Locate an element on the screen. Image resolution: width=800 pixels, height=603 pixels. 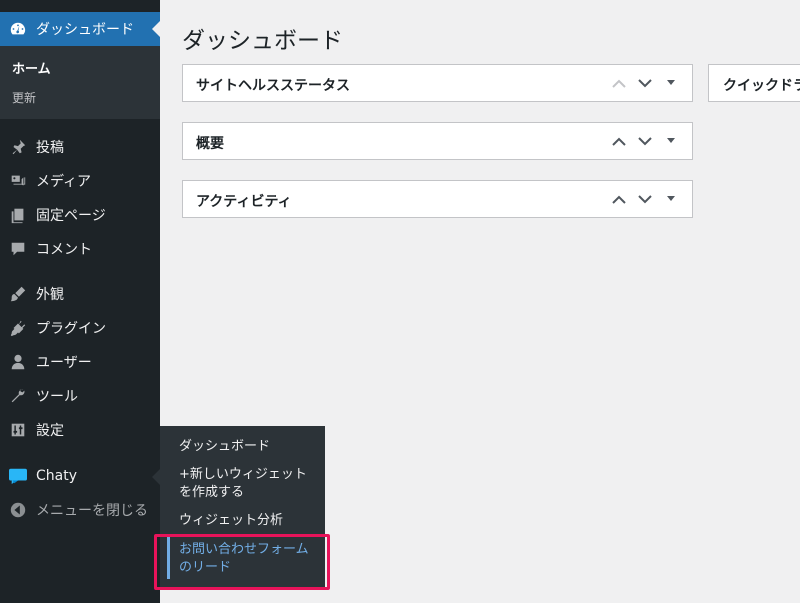
flyout-item-dashboard: ダッシュボード is located at coordinates (224, 447).